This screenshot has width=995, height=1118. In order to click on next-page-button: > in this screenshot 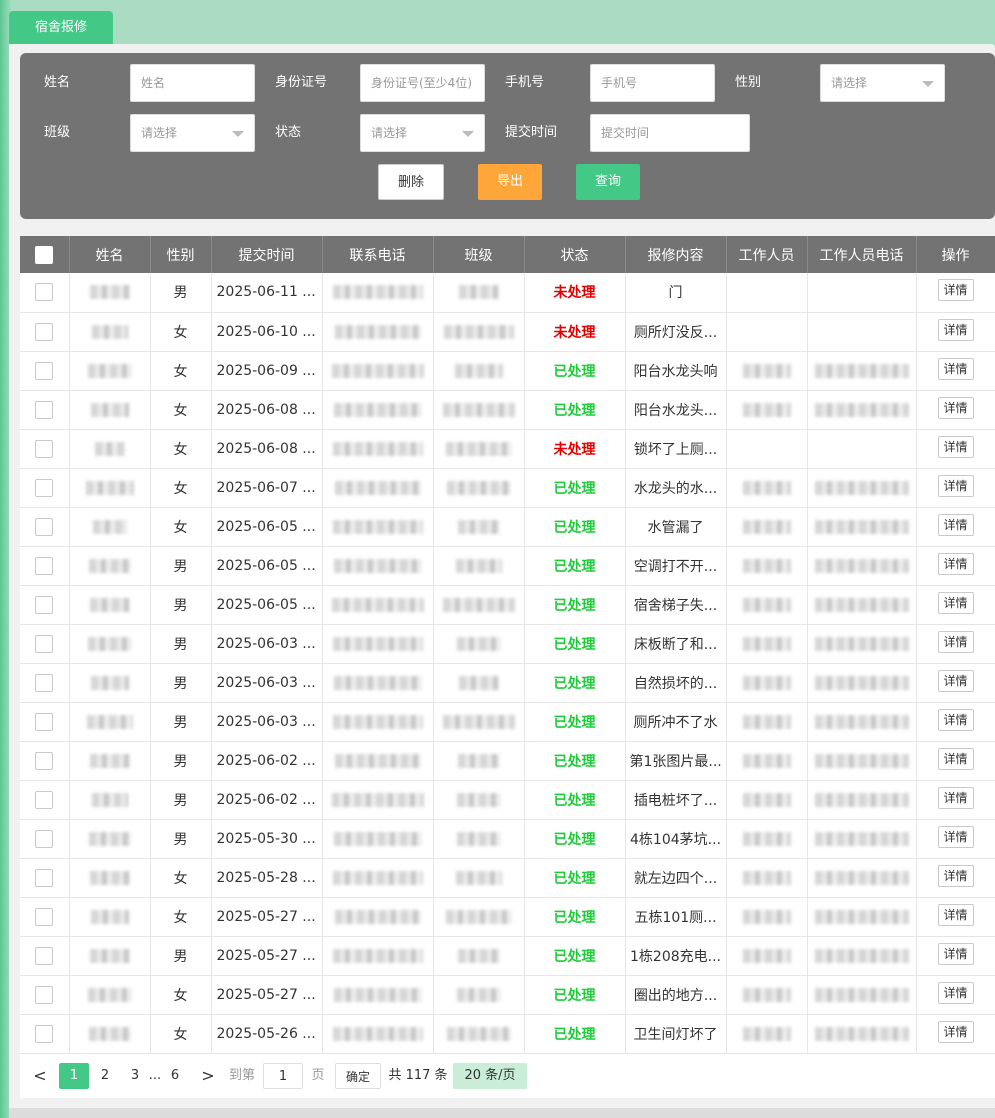, I will do `click(208, 1076)`.